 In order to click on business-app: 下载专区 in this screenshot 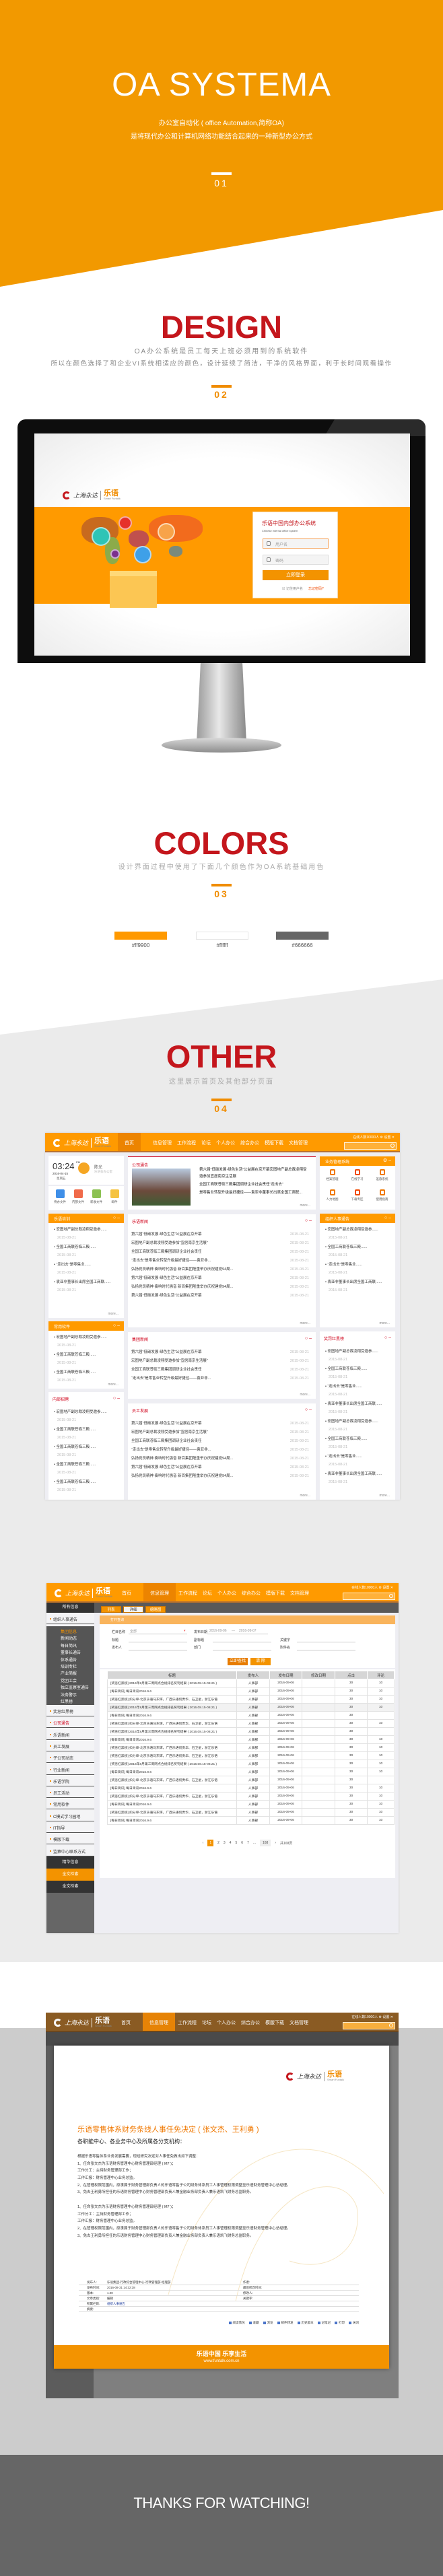, I will do `click(357, 1197)`.